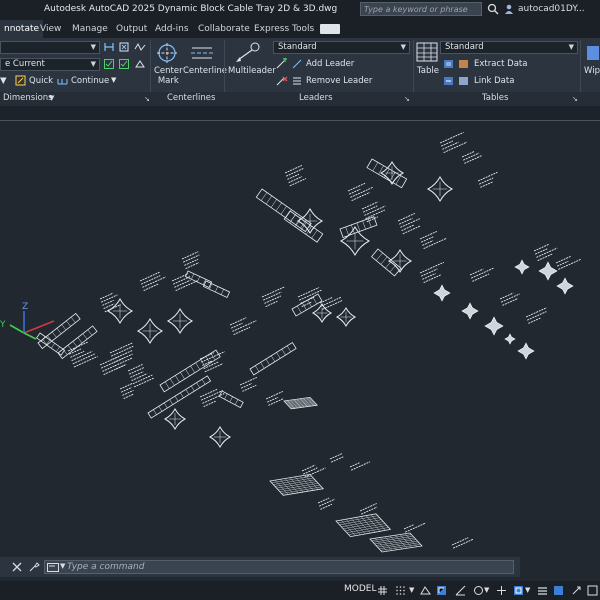 This screenshot has width=600, height=600. What do you see at coordinates (363, 525) in the screenshot?
I see `wire-mesh-tray-hatch` at bounding box center [363, 525].